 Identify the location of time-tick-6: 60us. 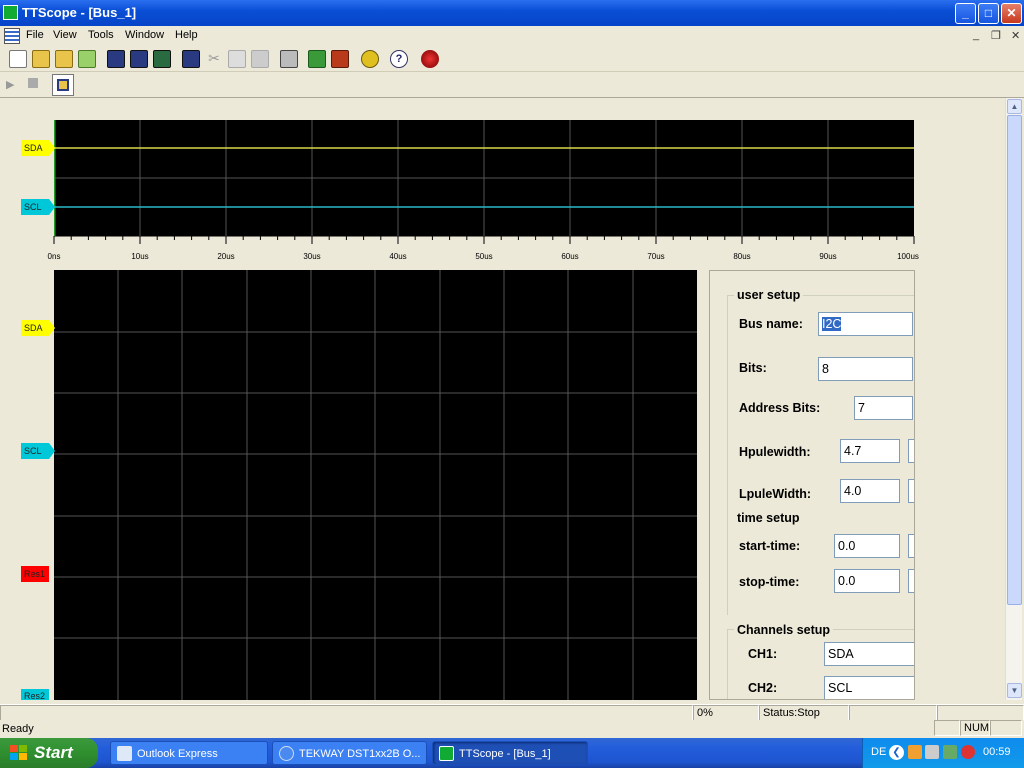
(570, 256).